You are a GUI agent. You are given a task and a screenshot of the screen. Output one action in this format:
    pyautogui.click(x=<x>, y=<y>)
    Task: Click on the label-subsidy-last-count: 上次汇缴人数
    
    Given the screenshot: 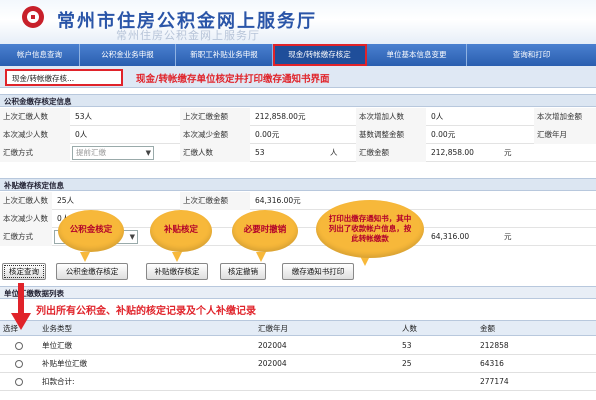 What is the action you would take?
    pyautogui.click(x=26, y=201)
    